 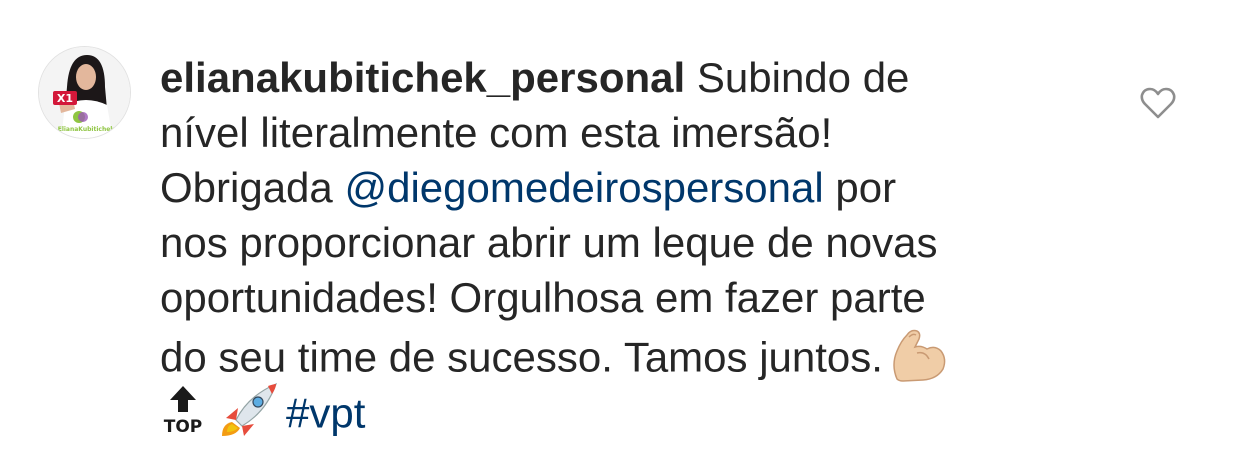 I want to click on comment-line-7: TOP #vpt, so click(x=625, y=409).